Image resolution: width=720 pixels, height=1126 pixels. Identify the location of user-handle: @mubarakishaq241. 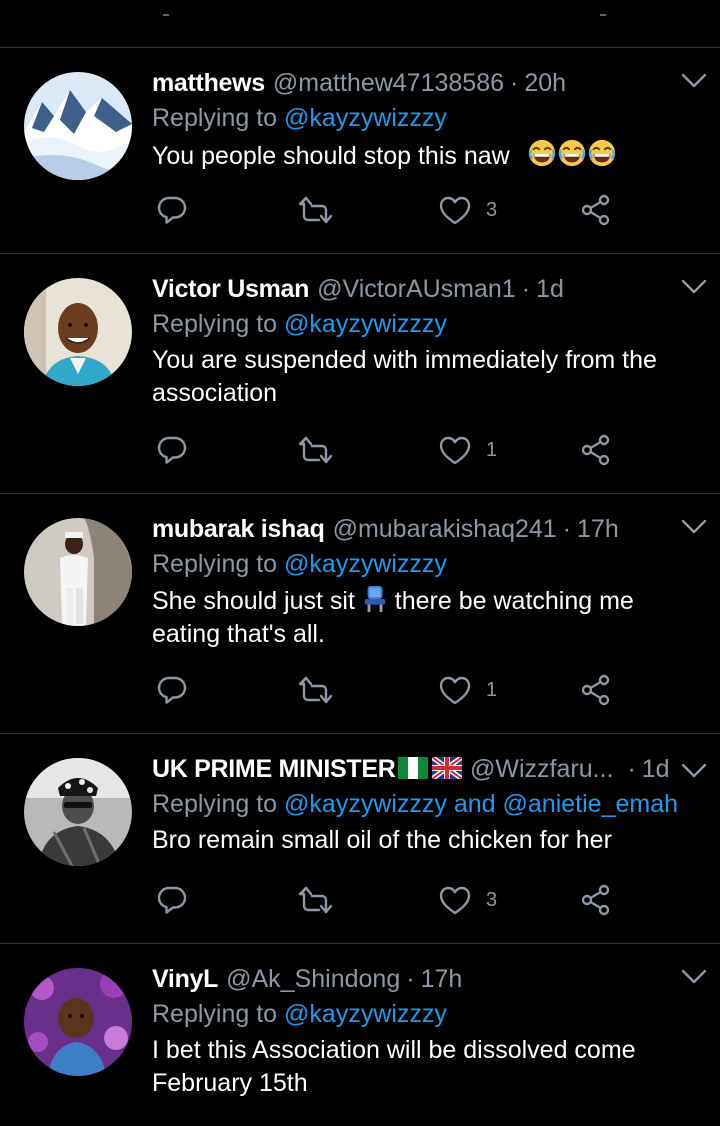
(445, 529).